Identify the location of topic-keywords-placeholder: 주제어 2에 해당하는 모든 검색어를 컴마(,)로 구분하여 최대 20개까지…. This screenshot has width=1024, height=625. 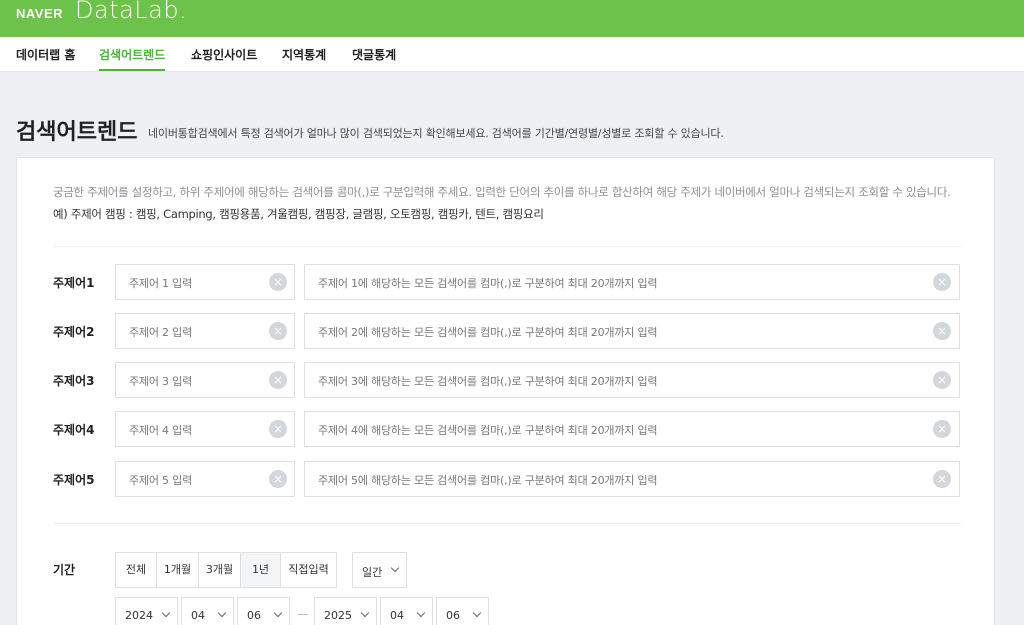
(488, 332).